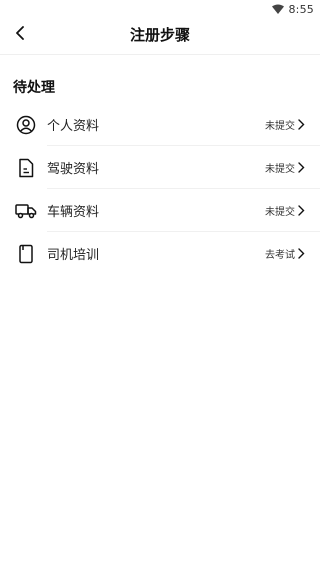 The height and width of the screenshot is (569, 320). What do you see at coordinates (73, 126) in the screenshot?
I see `item-label: 个人资料` at bounding box center [73, 126].